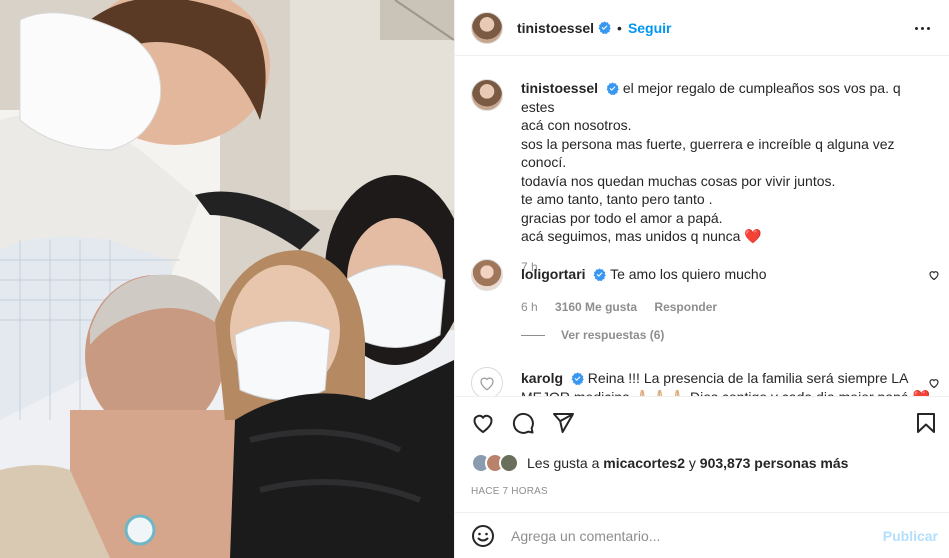 This screenshot has height=558, width=949. What do you see at coordinates (691, 535) in the screenshot?
I see `comment-input` at bounding box center [691, 535].